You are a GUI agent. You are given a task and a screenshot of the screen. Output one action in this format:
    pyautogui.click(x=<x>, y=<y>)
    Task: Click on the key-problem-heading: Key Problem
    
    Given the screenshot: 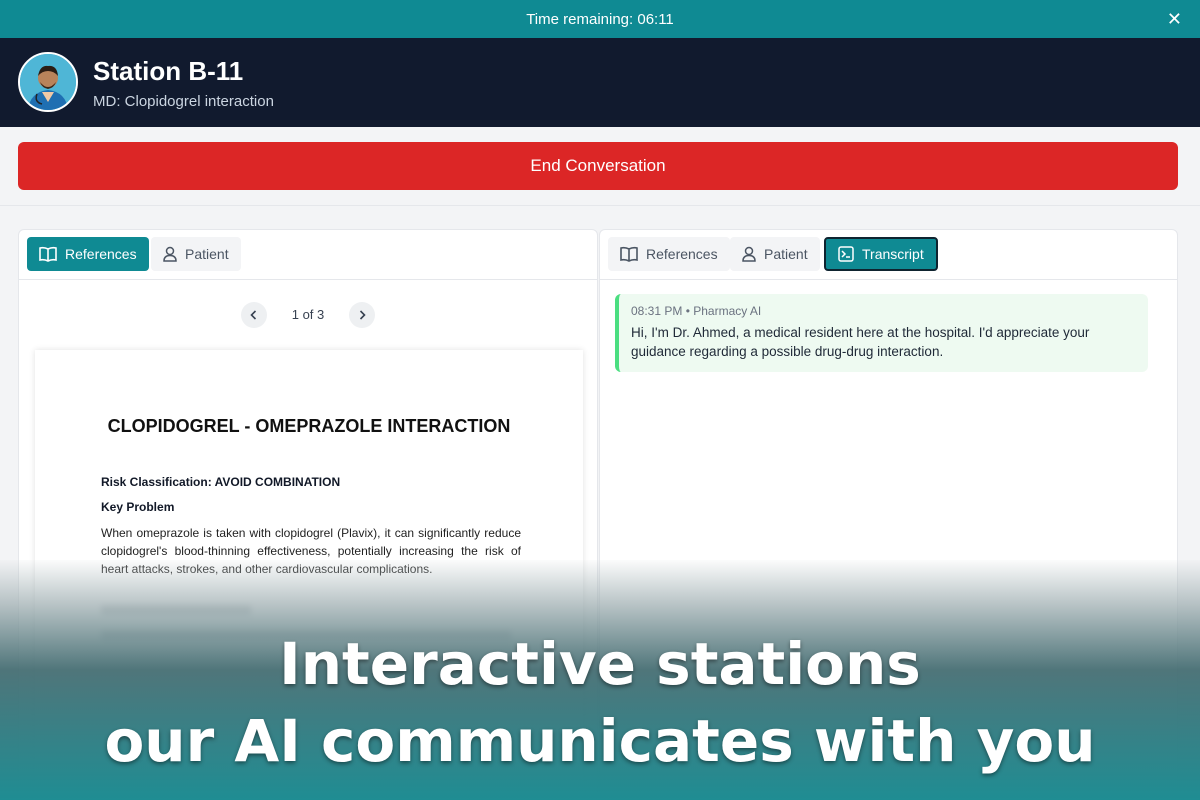 What is the action you would take?
    pyautogui.click(x=138, y=507)
    